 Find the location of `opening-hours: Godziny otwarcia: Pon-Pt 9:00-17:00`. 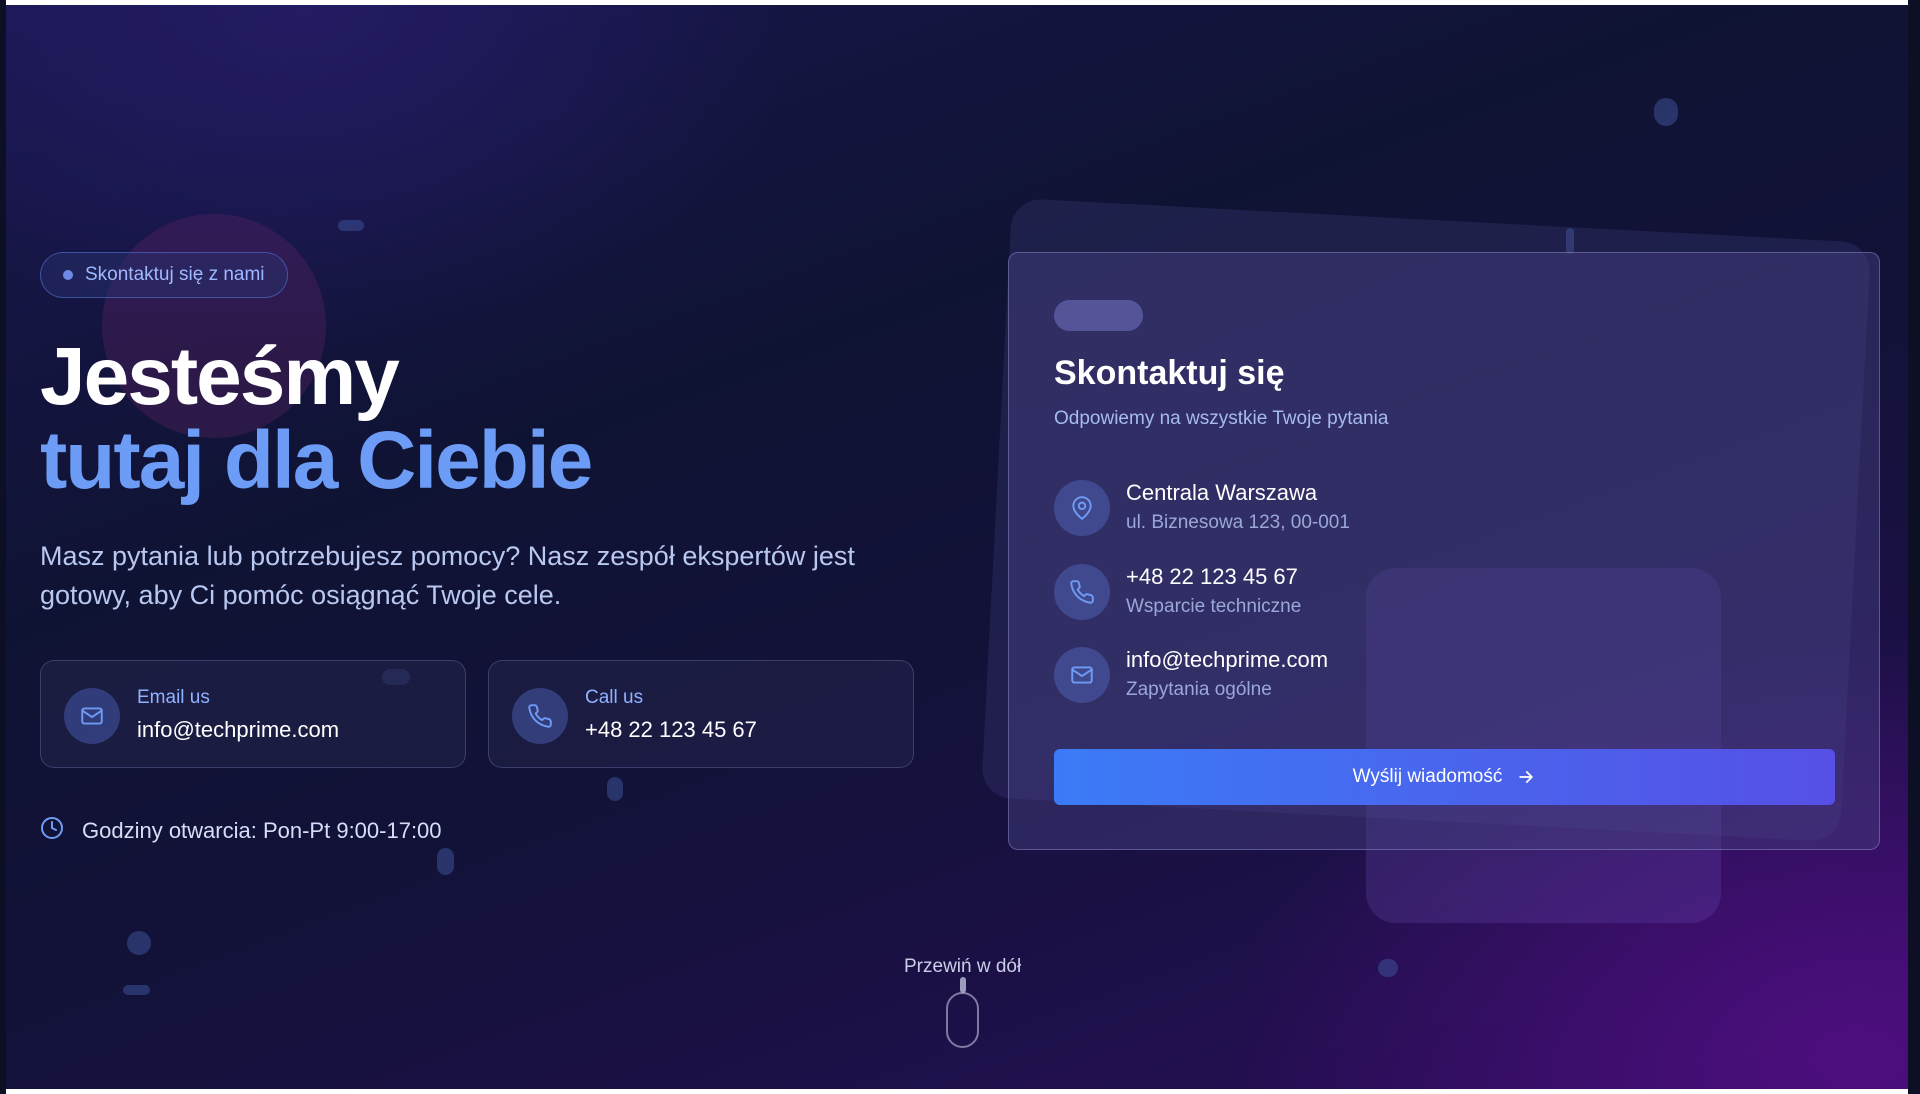

opening-hours: Godziny otwarcia: Pon-Pt 9:00-17:00 is located at coordinates (241, 830).